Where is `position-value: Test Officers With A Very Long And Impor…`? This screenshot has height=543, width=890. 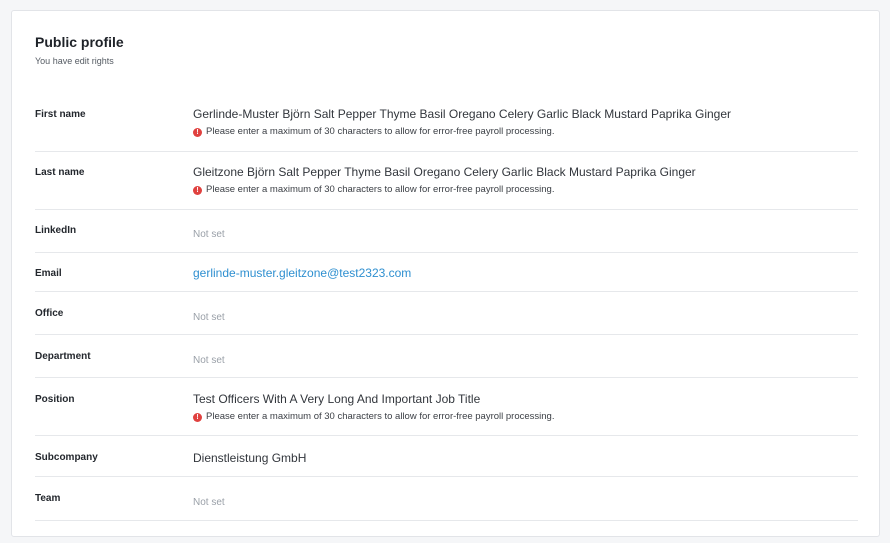
position-value: Test Officers With A Very Long And Impor… is located at coordinates (525, 399).